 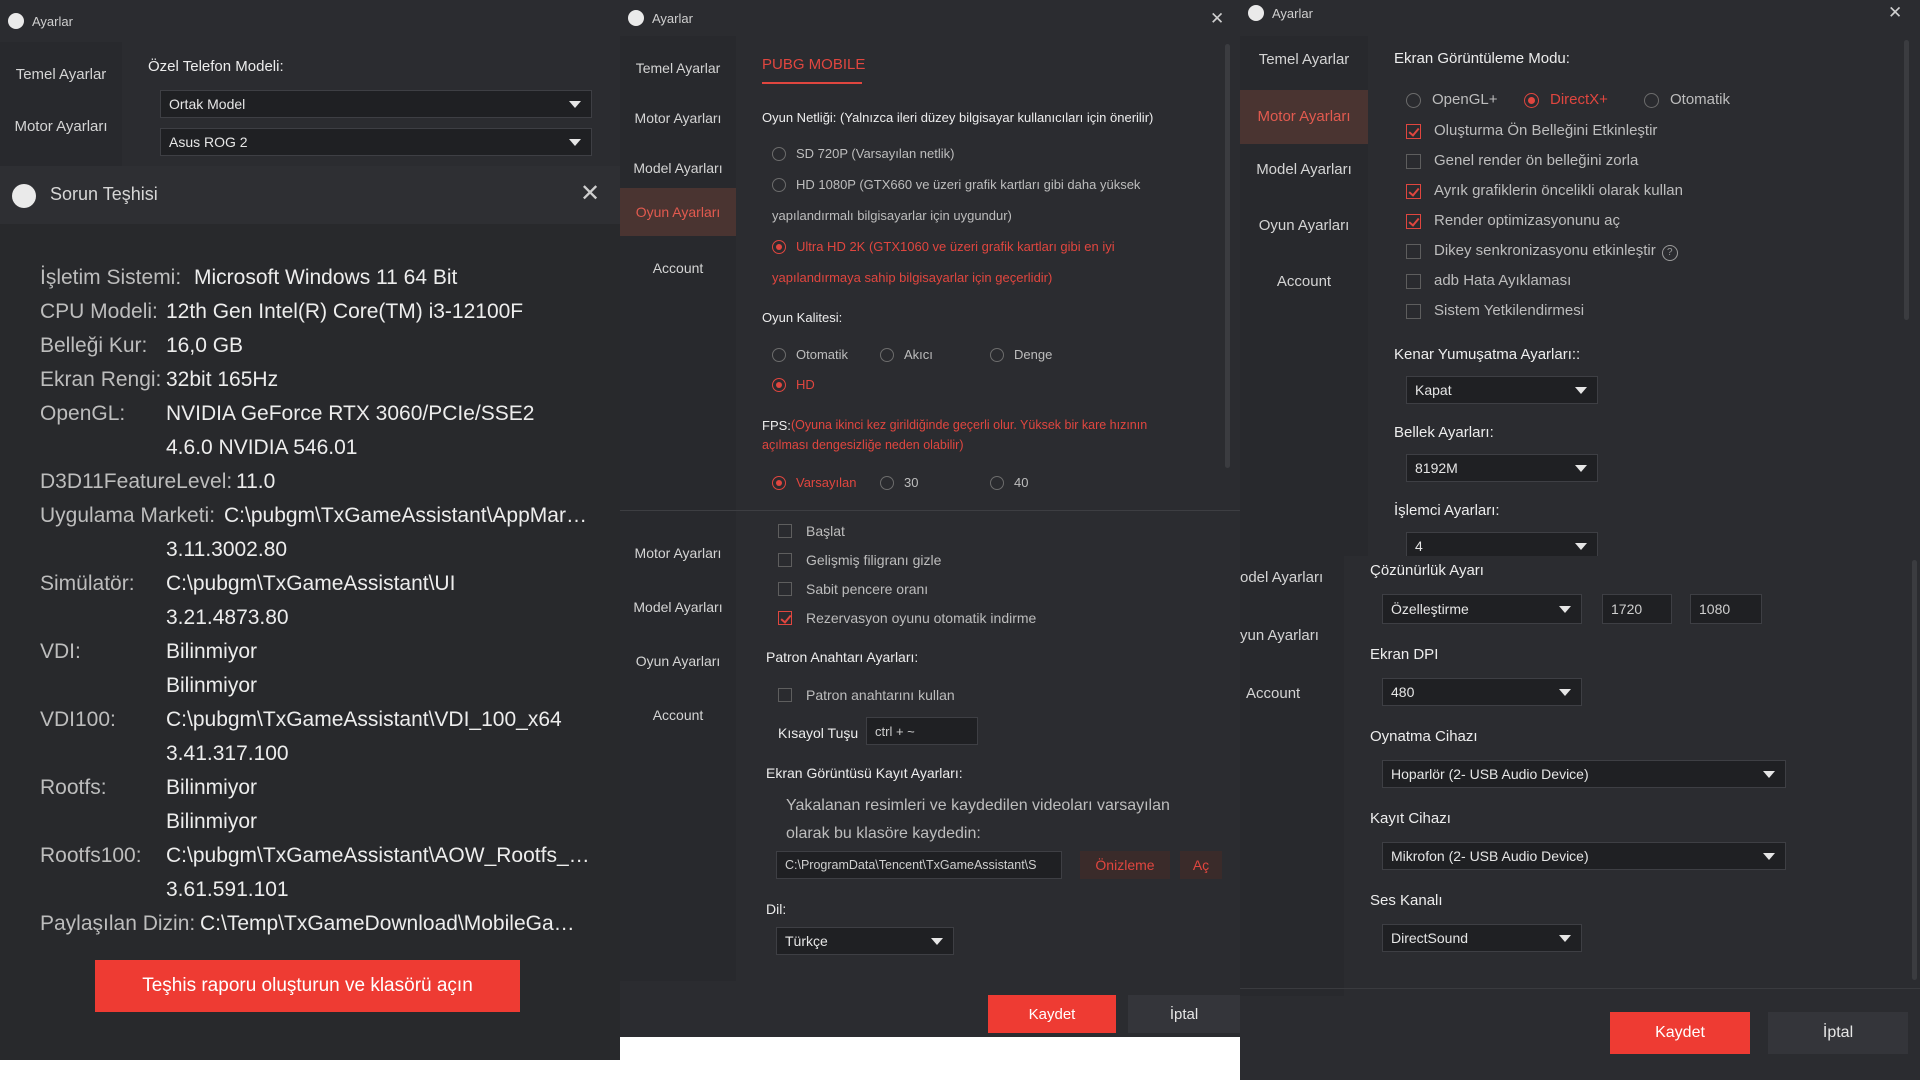 I want to click on res-hd-radio, so click(x=779, y=185).